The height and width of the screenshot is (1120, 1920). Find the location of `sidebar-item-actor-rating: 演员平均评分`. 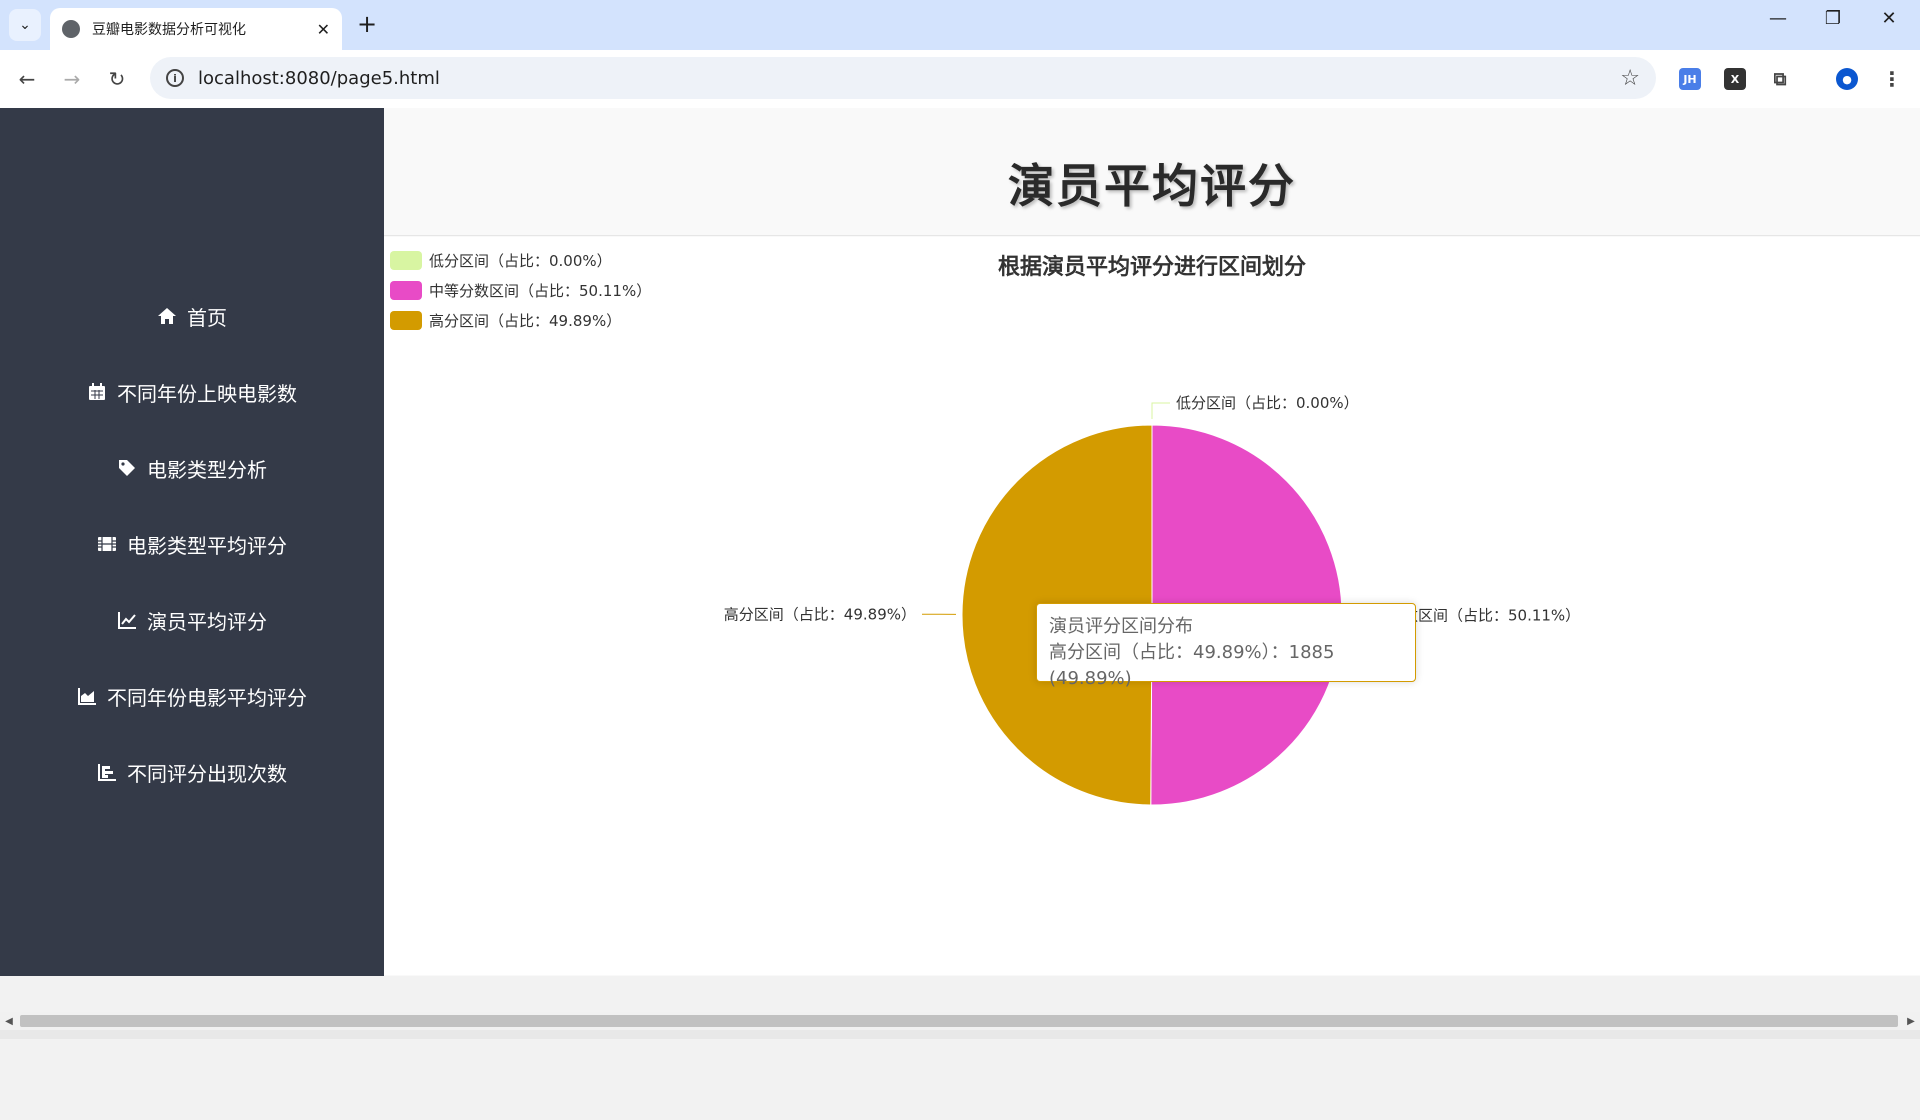

sidebar-item-actor-rating: 演员平均评分 is located at coordinates (192, 620).